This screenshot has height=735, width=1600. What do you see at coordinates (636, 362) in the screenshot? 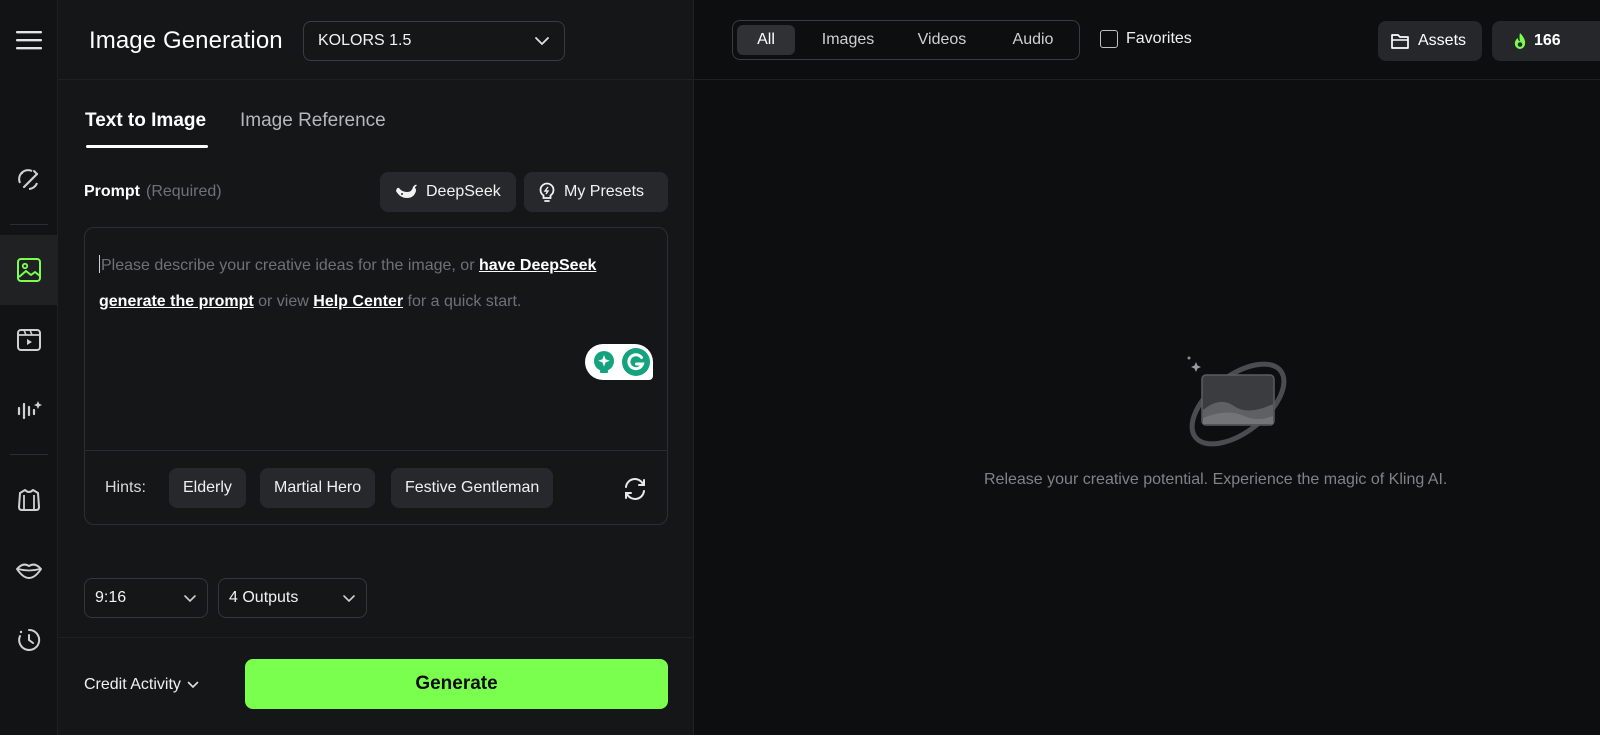
I see `grammarly-g-icon` at bounding box center [636, 362].